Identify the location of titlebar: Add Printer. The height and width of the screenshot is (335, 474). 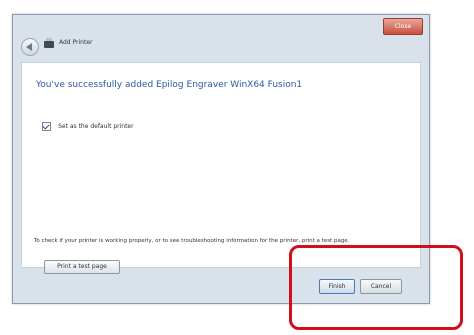
(221, 47).